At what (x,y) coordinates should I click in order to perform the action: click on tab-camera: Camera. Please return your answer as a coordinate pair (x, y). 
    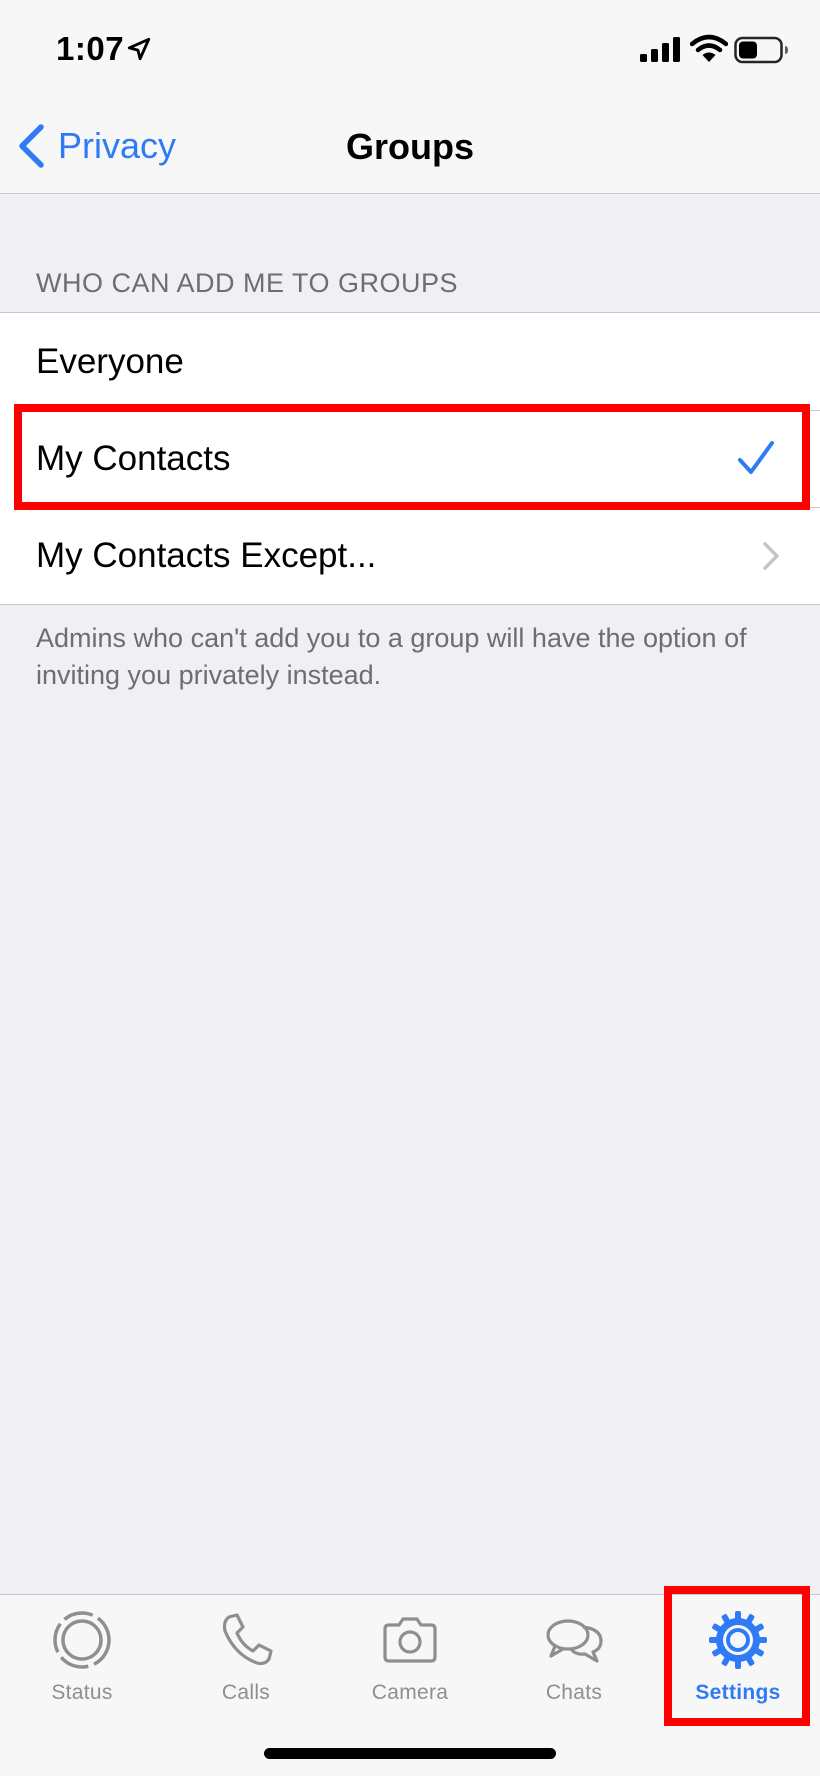
    Looking at the image, I should click on (410, 1665).